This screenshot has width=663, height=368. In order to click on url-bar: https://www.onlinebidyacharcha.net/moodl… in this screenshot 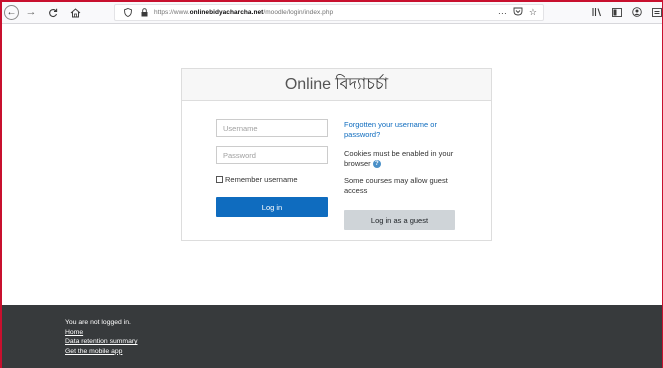, I will do `click(329, 12)`.